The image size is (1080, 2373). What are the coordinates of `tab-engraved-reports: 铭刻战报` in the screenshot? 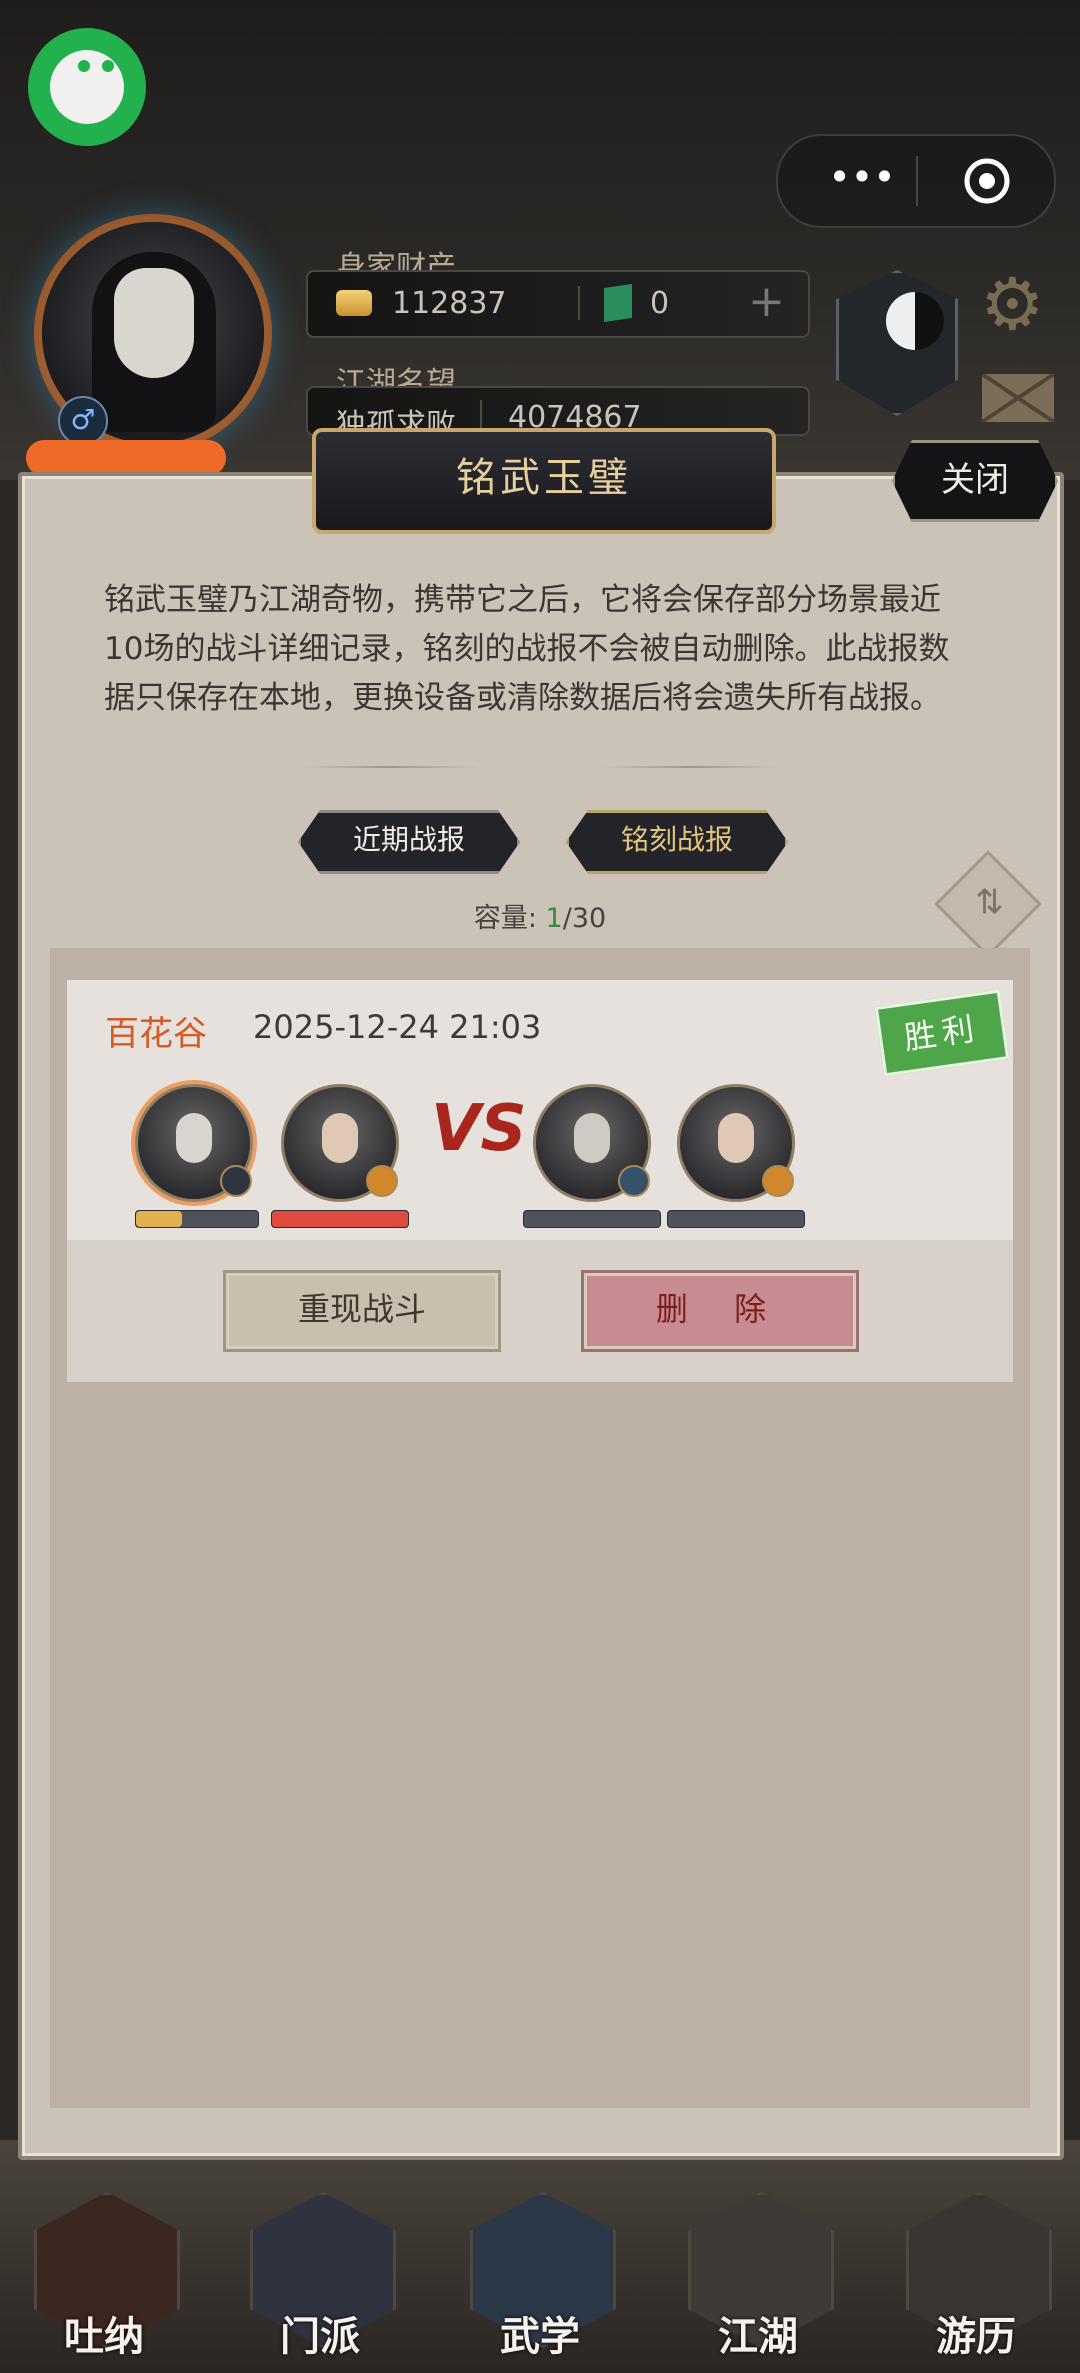 It's located at (677, 842).